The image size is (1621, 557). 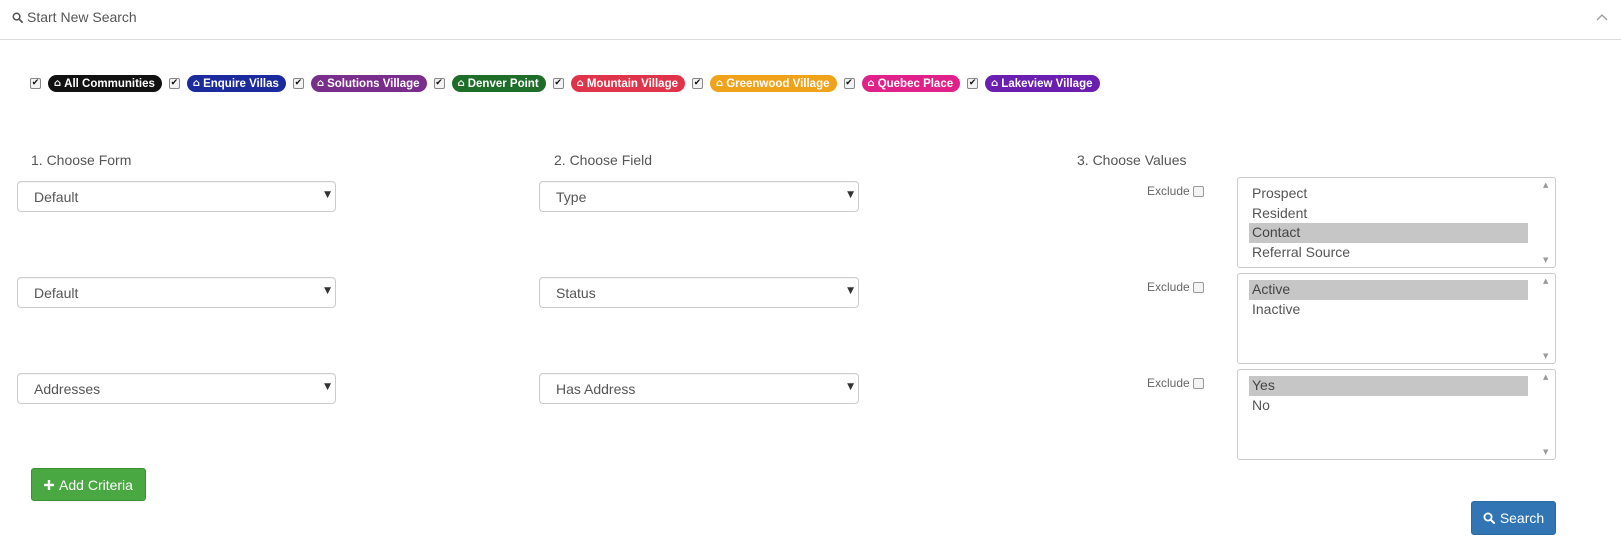 I want to click on community-badge: ⌂ Denver Point, so click(x=498, y=83).